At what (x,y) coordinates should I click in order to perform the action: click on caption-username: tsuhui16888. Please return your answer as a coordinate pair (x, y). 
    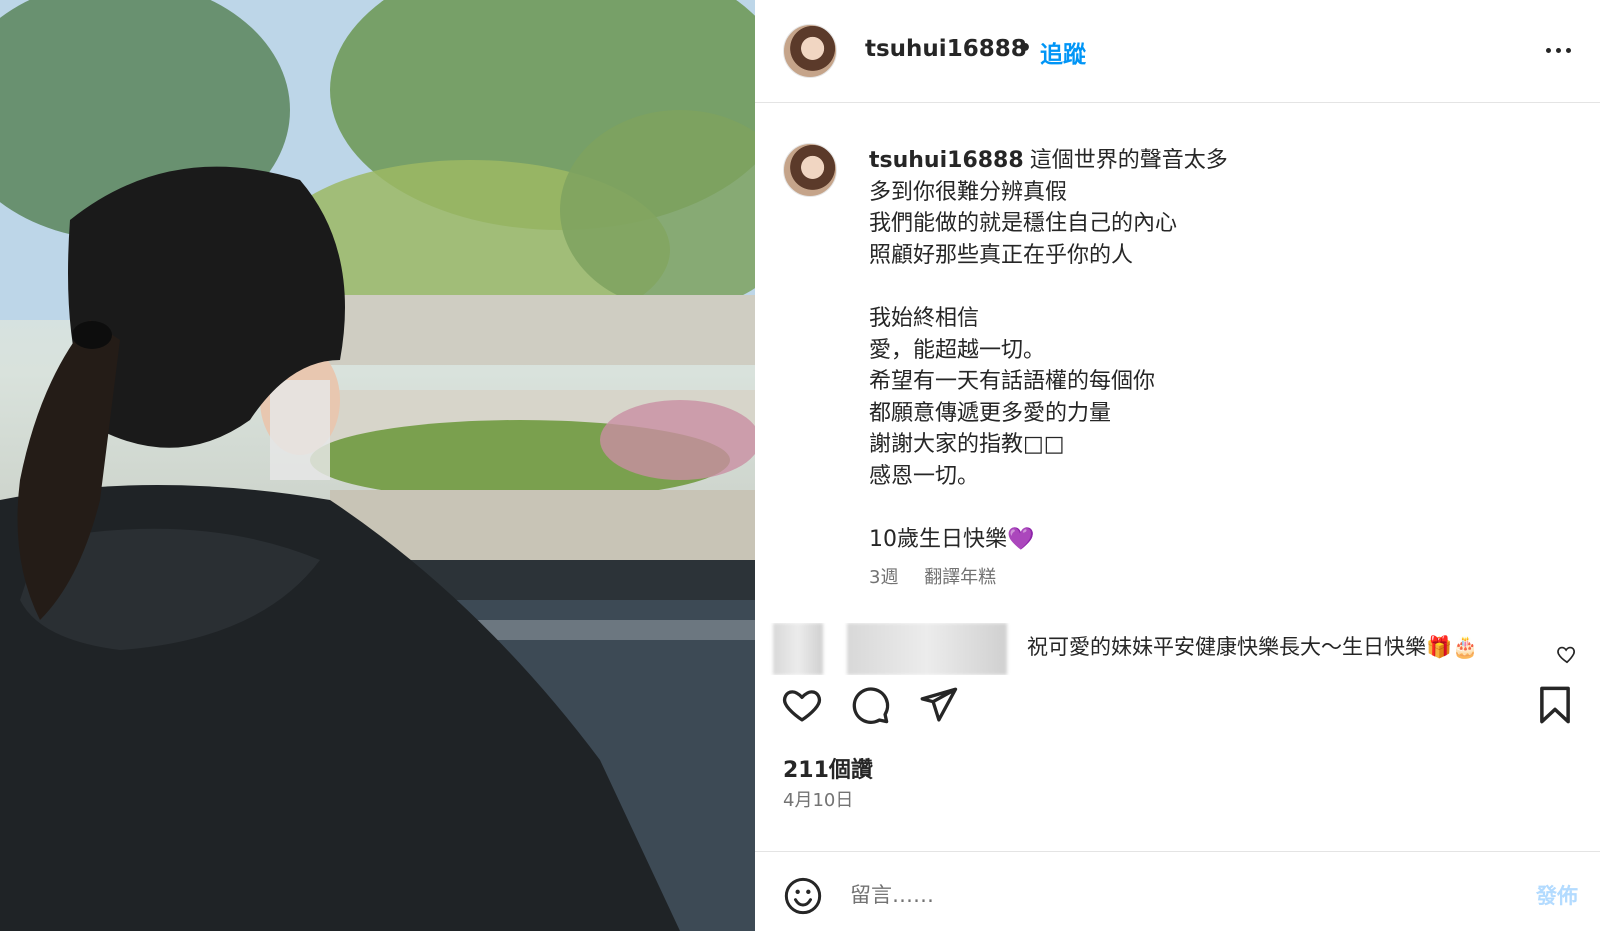
    Looking at the image, I should click on (946, 160).